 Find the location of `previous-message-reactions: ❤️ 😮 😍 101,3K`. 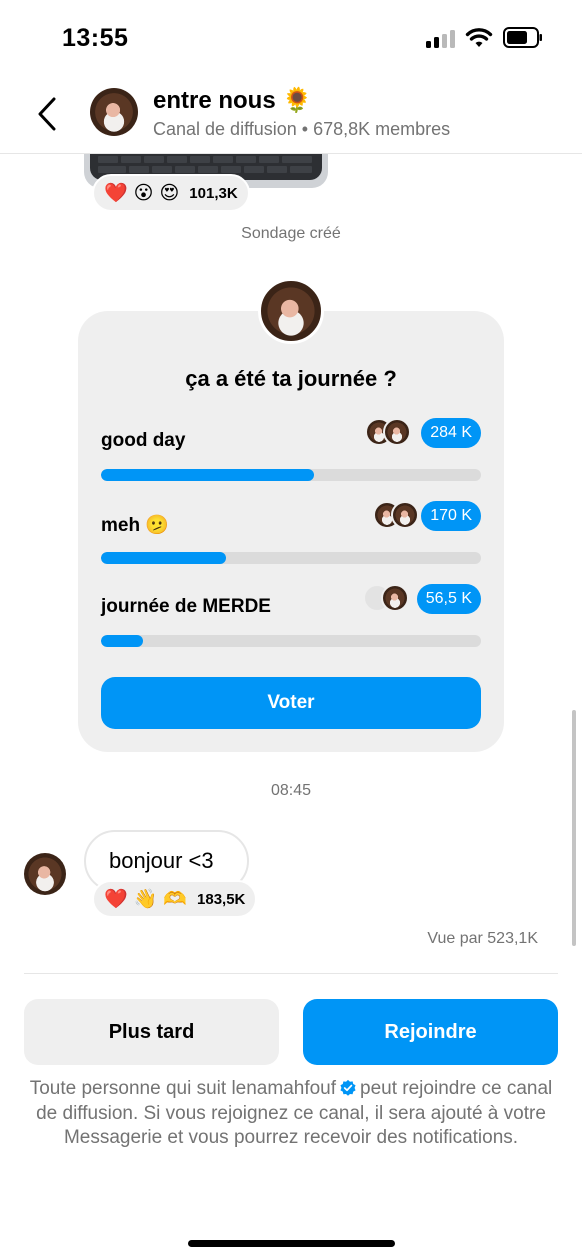

previous-message-reactions: ❤️ 😮 😍 101,3K is located at coordinates (171, 193).